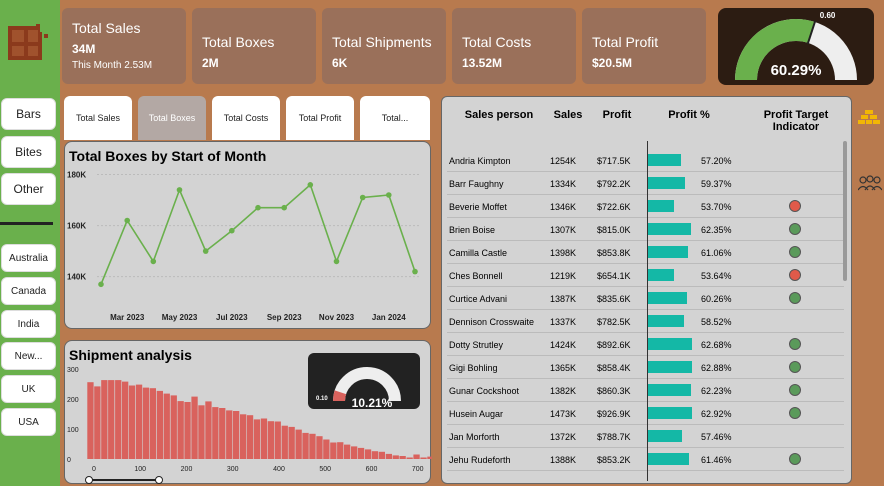 The height and width of the screenshot is (486, 884). I want to click on col-header-profit-target: Profit Target Indicator, so click(796, 121).